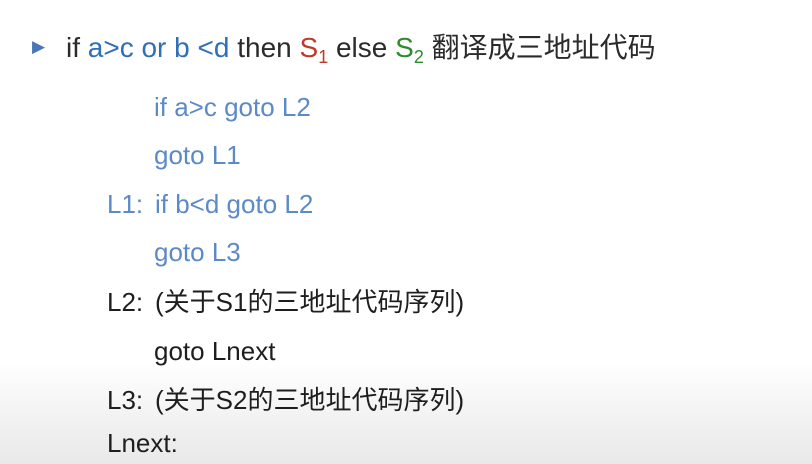 The image size is (812, 464). What do you see at coordinates (361, 47) in the screenshot?
I see `title-else: else` at bounding box center [361, 47].